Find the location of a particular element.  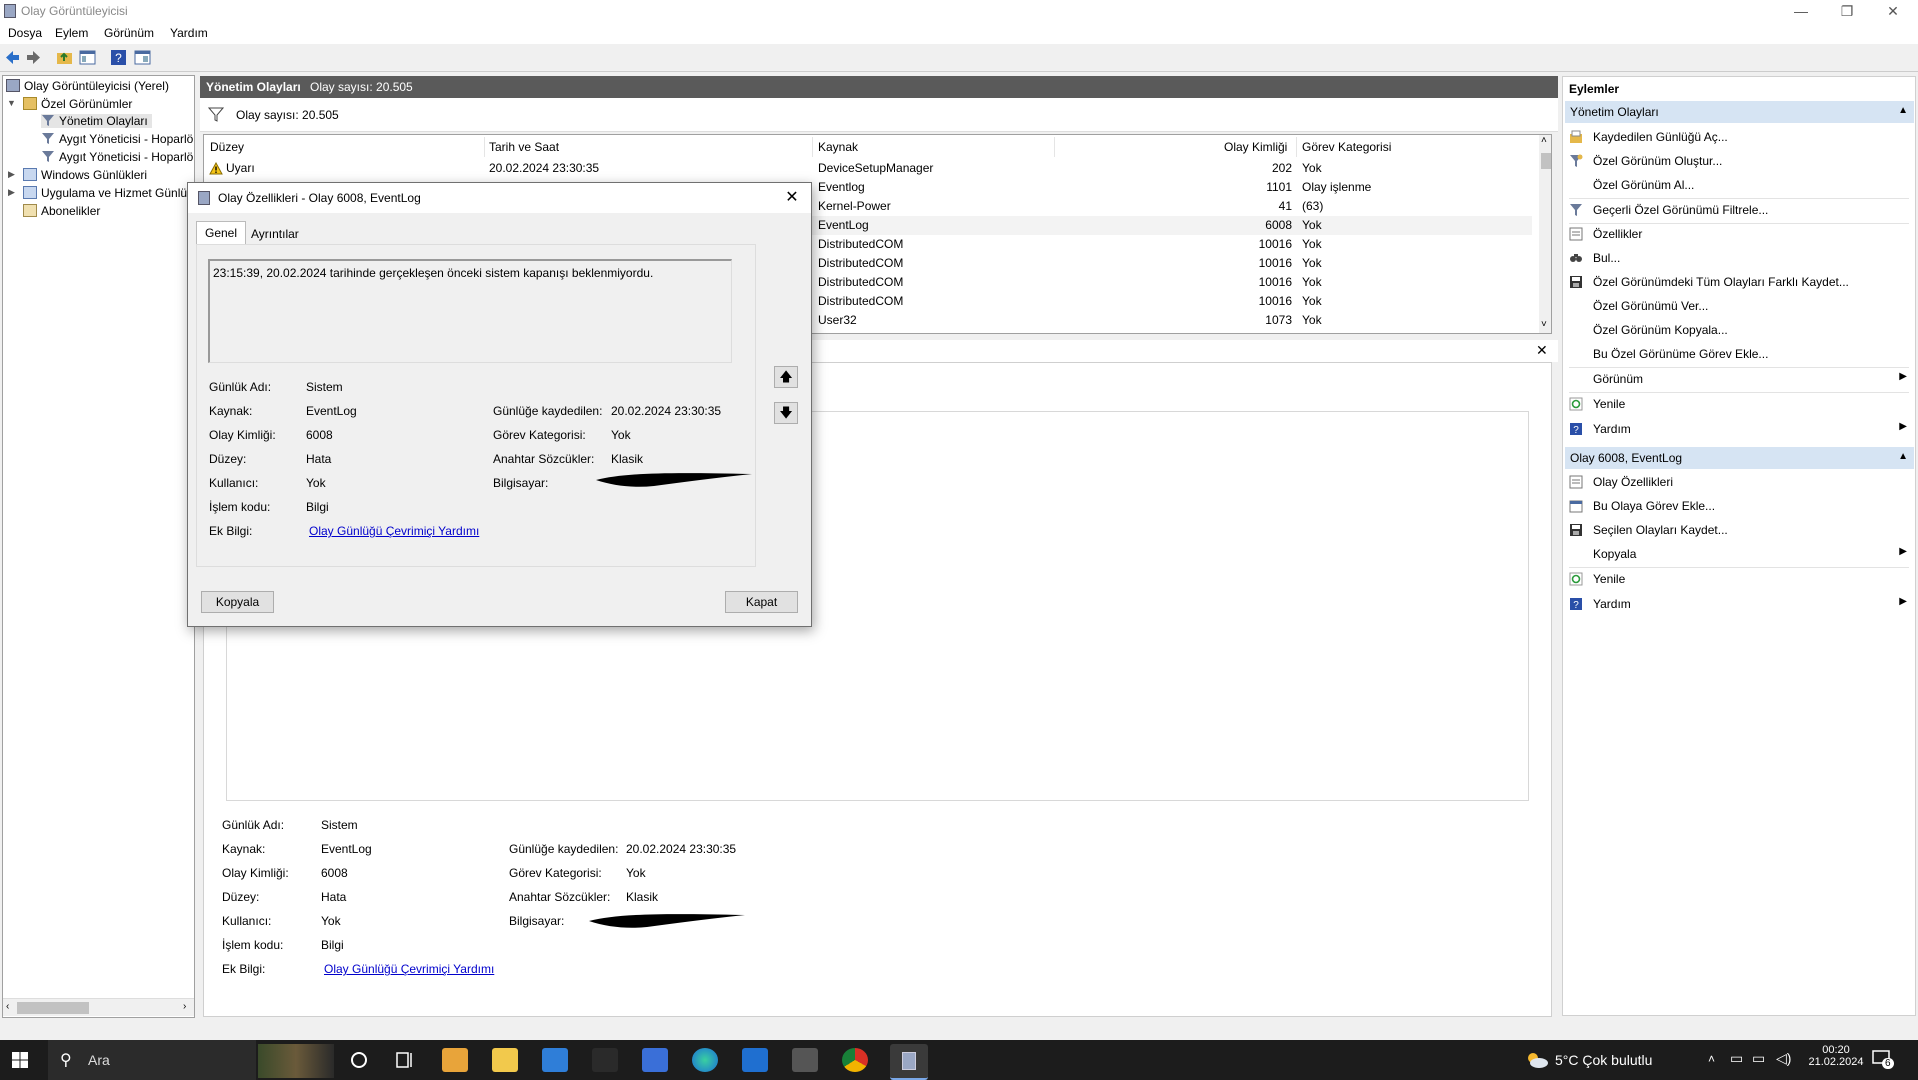

tab-general: Genel is located at coordinates (221, 233).